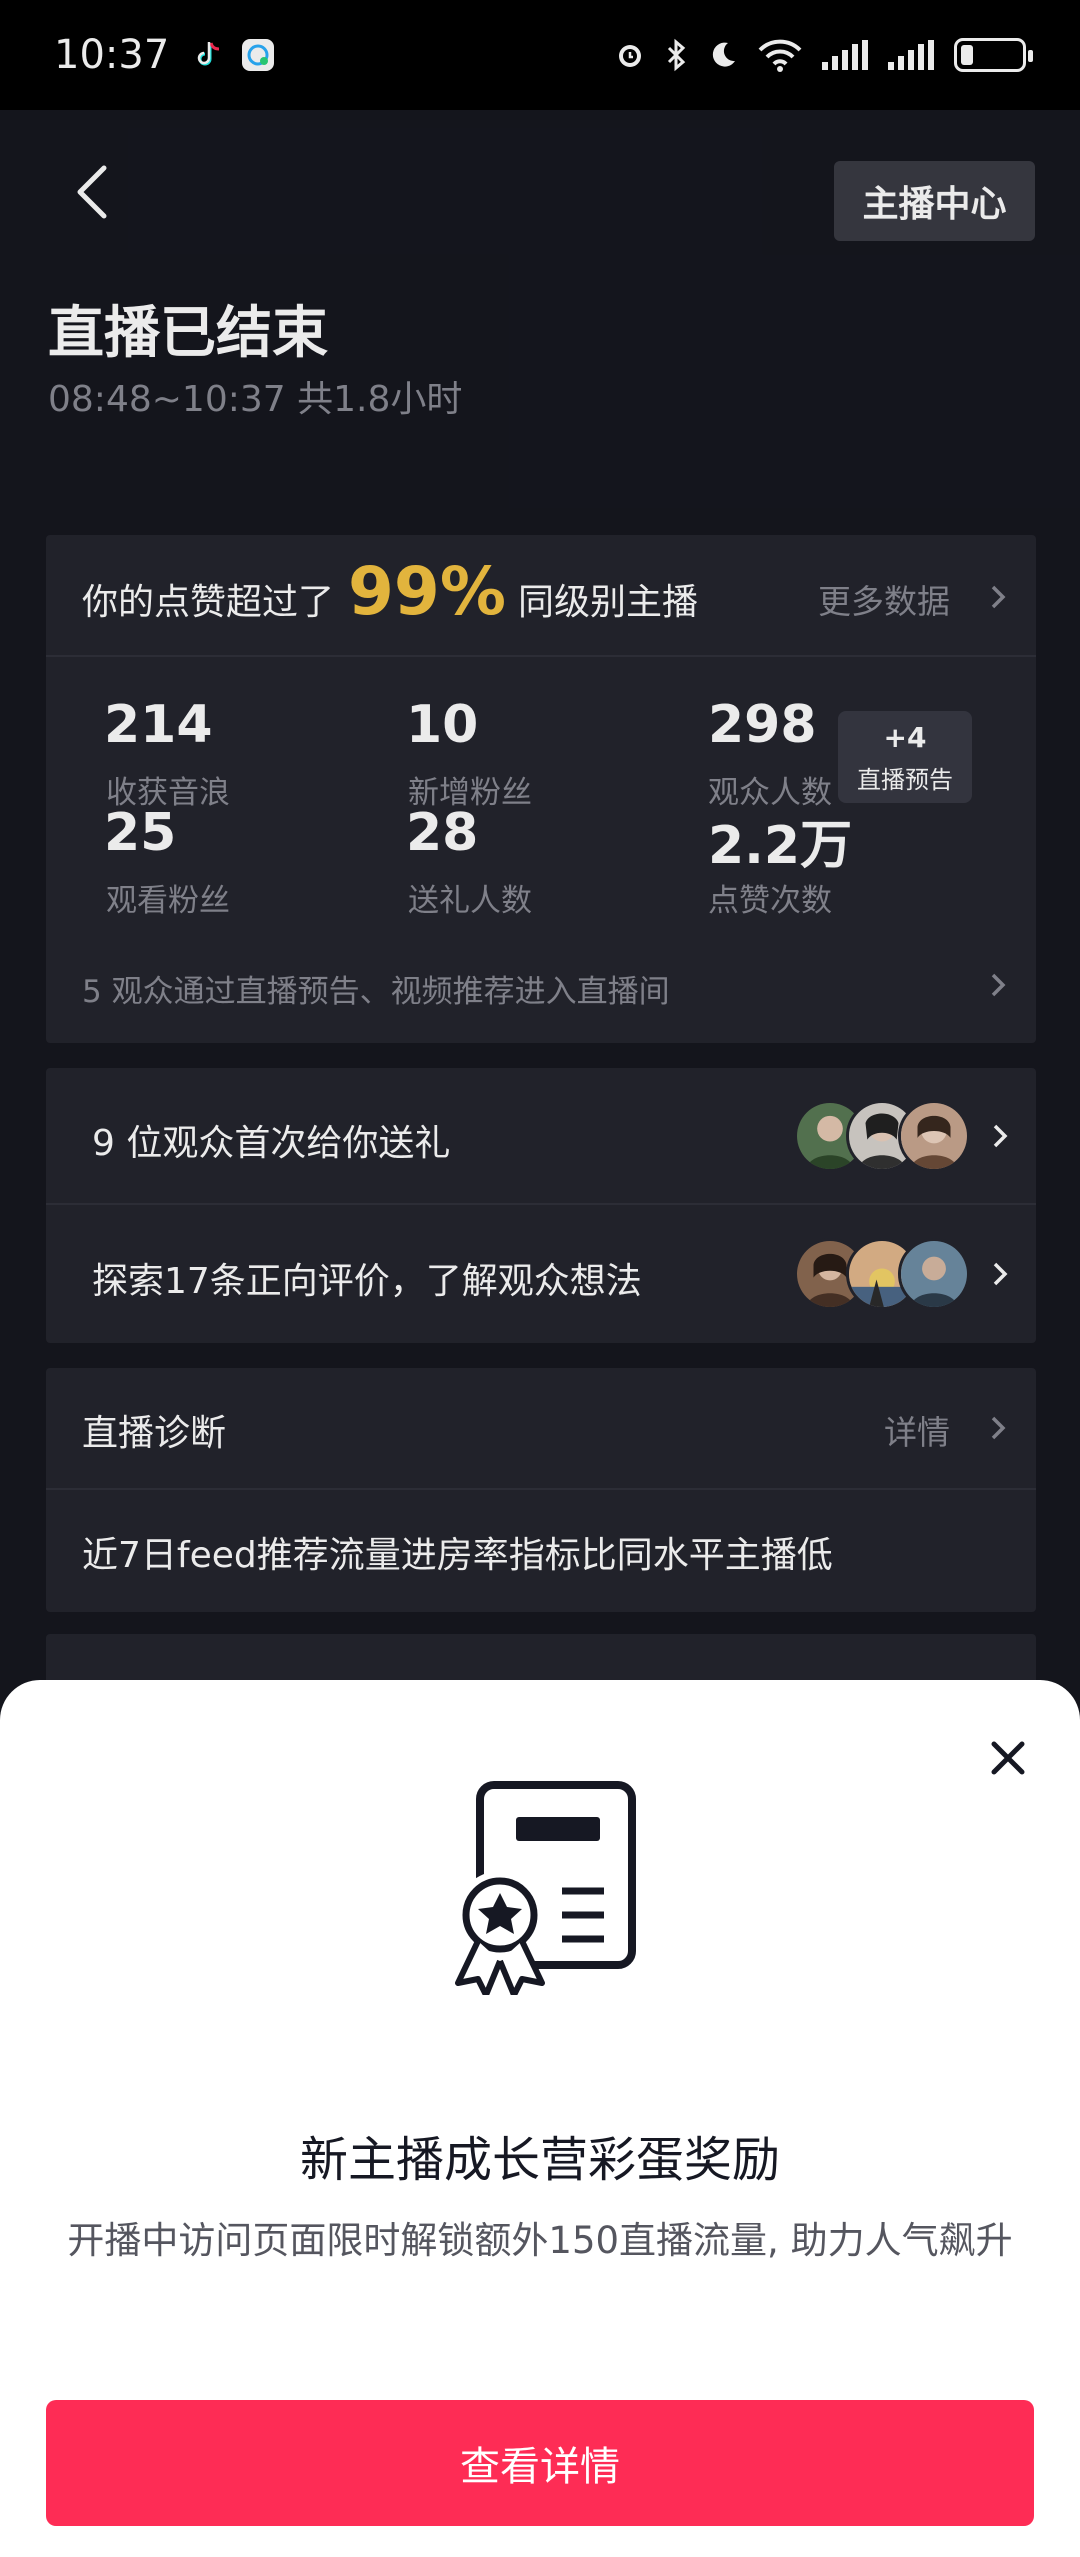 Image resolution: width=1080 pixels, height=2557 pixels. What do you see at coordinates (545, 1888) in the screenshot?
I see `certificate-badge-icon` at bounding box center [545, 1888].